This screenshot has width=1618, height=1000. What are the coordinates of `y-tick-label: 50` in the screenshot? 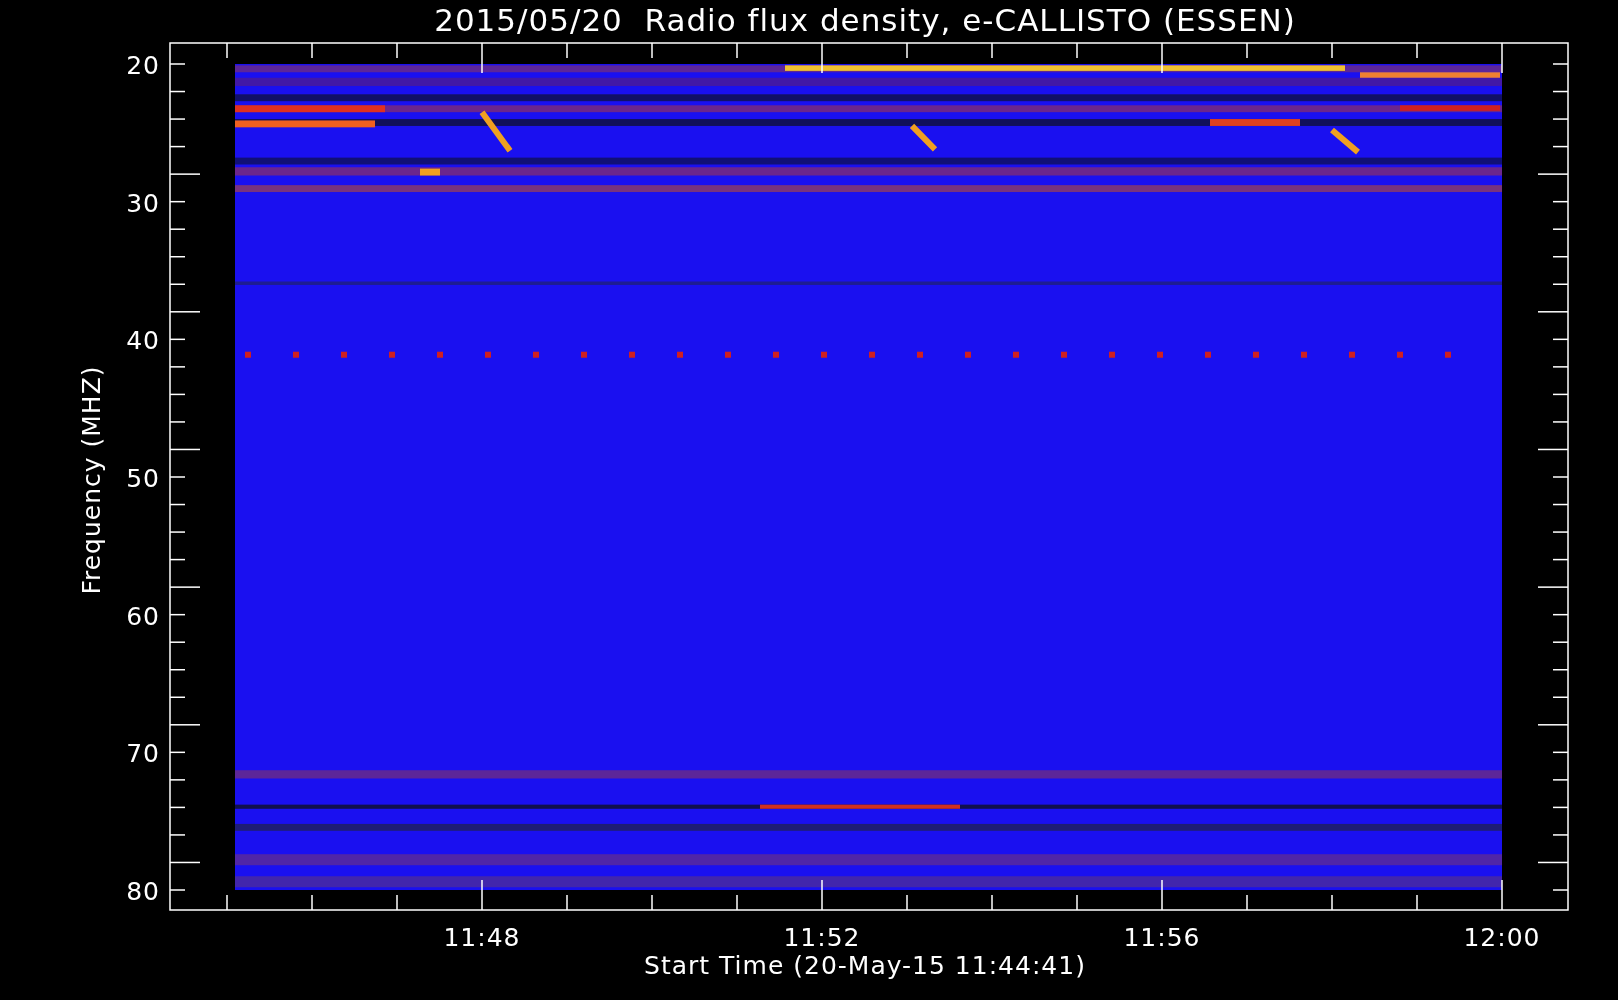 It's located at (143, 478).